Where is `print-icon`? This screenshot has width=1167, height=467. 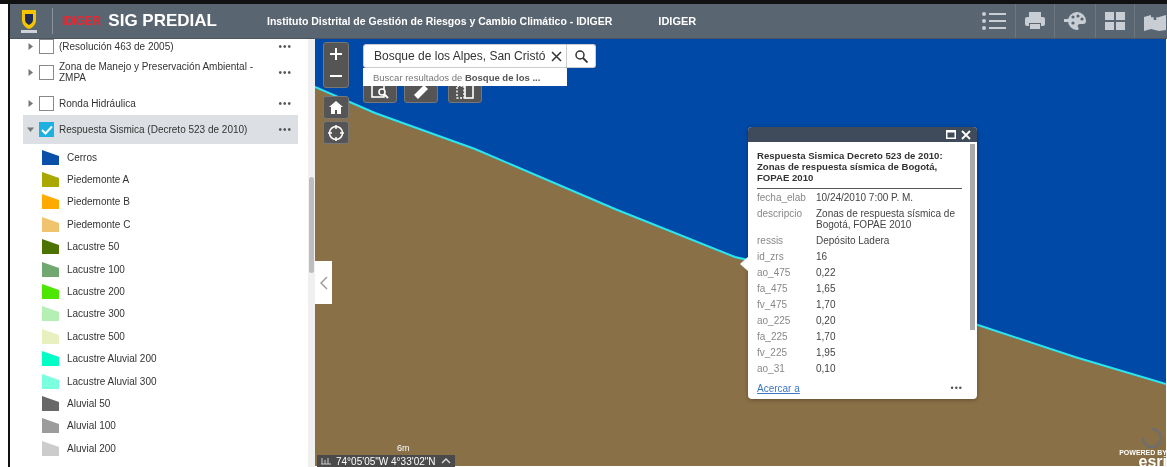 print-icon is located at coordinates (1035, 21).